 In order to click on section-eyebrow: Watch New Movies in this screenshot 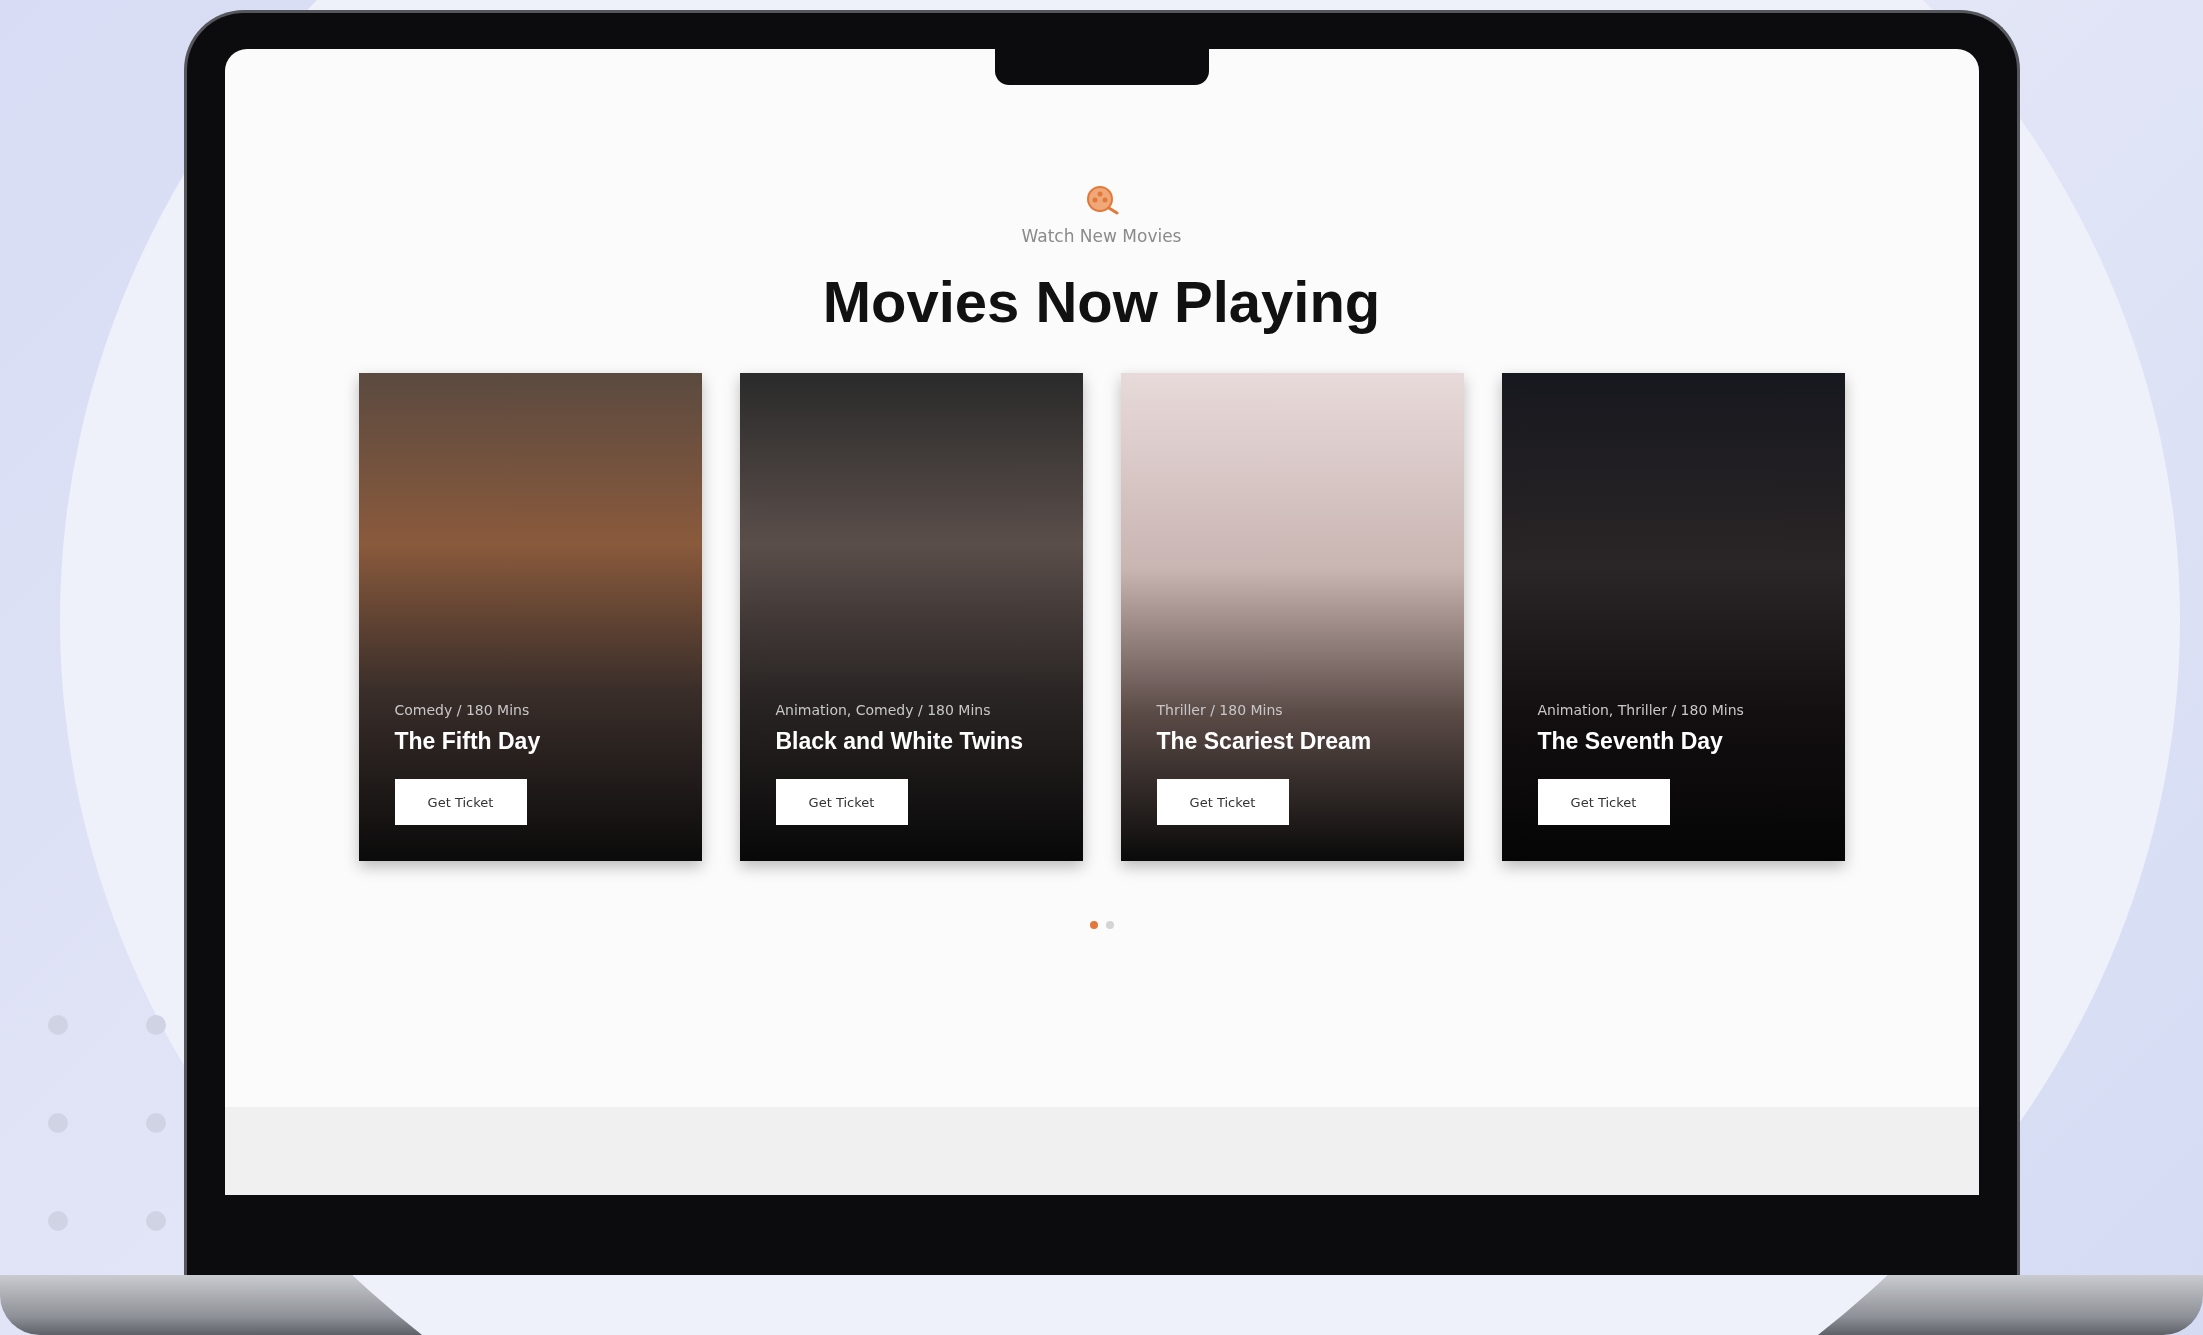, I will do `click(1101, 236)`.